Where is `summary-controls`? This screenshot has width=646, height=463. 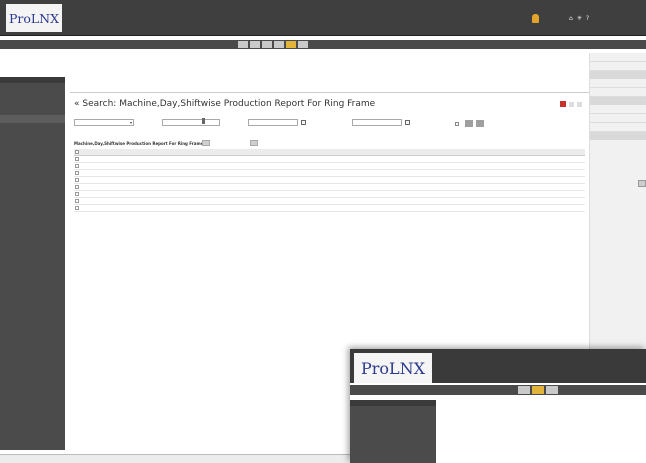 summary-controls is located at coordinates (469, 123).